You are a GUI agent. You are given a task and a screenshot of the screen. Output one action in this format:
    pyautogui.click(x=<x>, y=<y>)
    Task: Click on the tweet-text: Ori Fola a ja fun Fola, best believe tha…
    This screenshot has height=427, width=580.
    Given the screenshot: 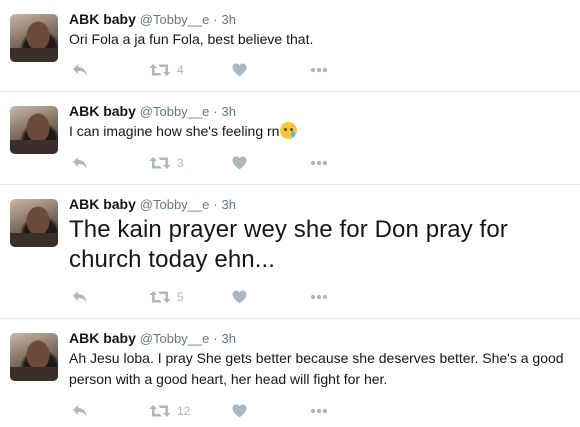 What is the action you would take?
    pyautogui.click(x=321, y=39)
    